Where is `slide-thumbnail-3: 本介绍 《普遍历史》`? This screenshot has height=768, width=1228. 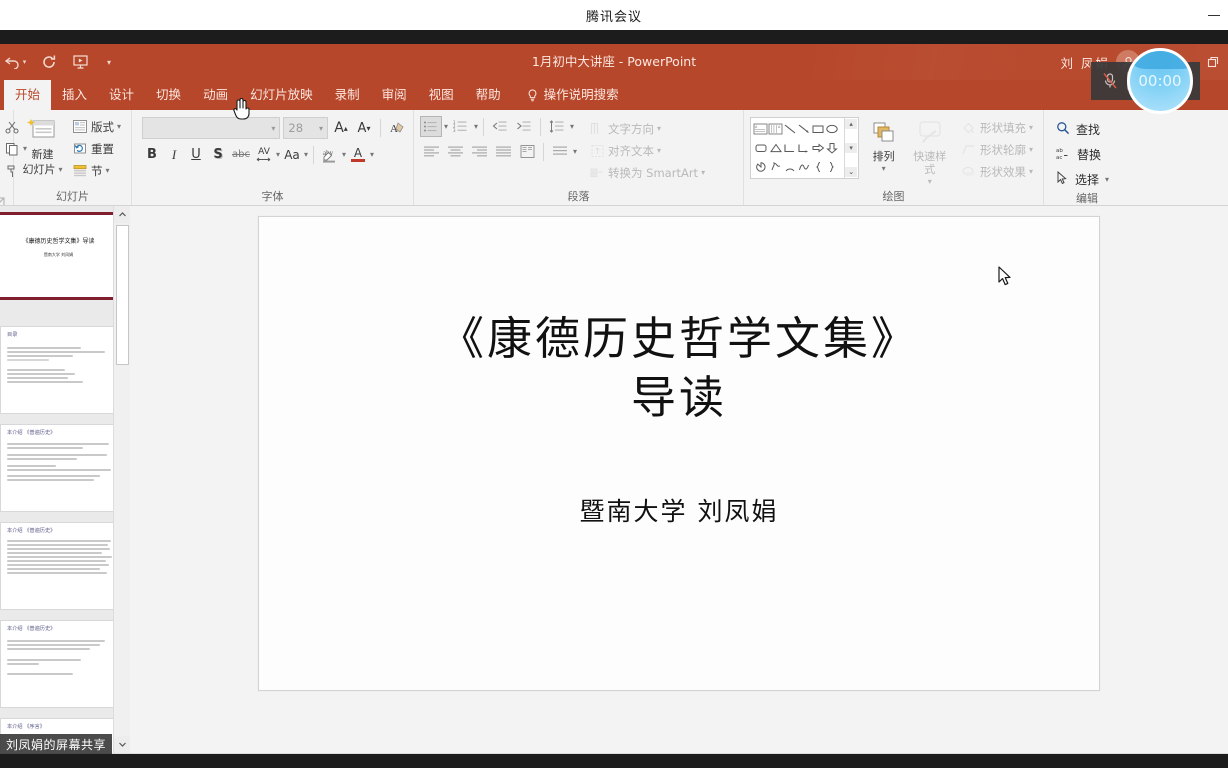 slide-thumbnail-3: 本介绍 《普遍历史》 is located at coordinates (60, 468).